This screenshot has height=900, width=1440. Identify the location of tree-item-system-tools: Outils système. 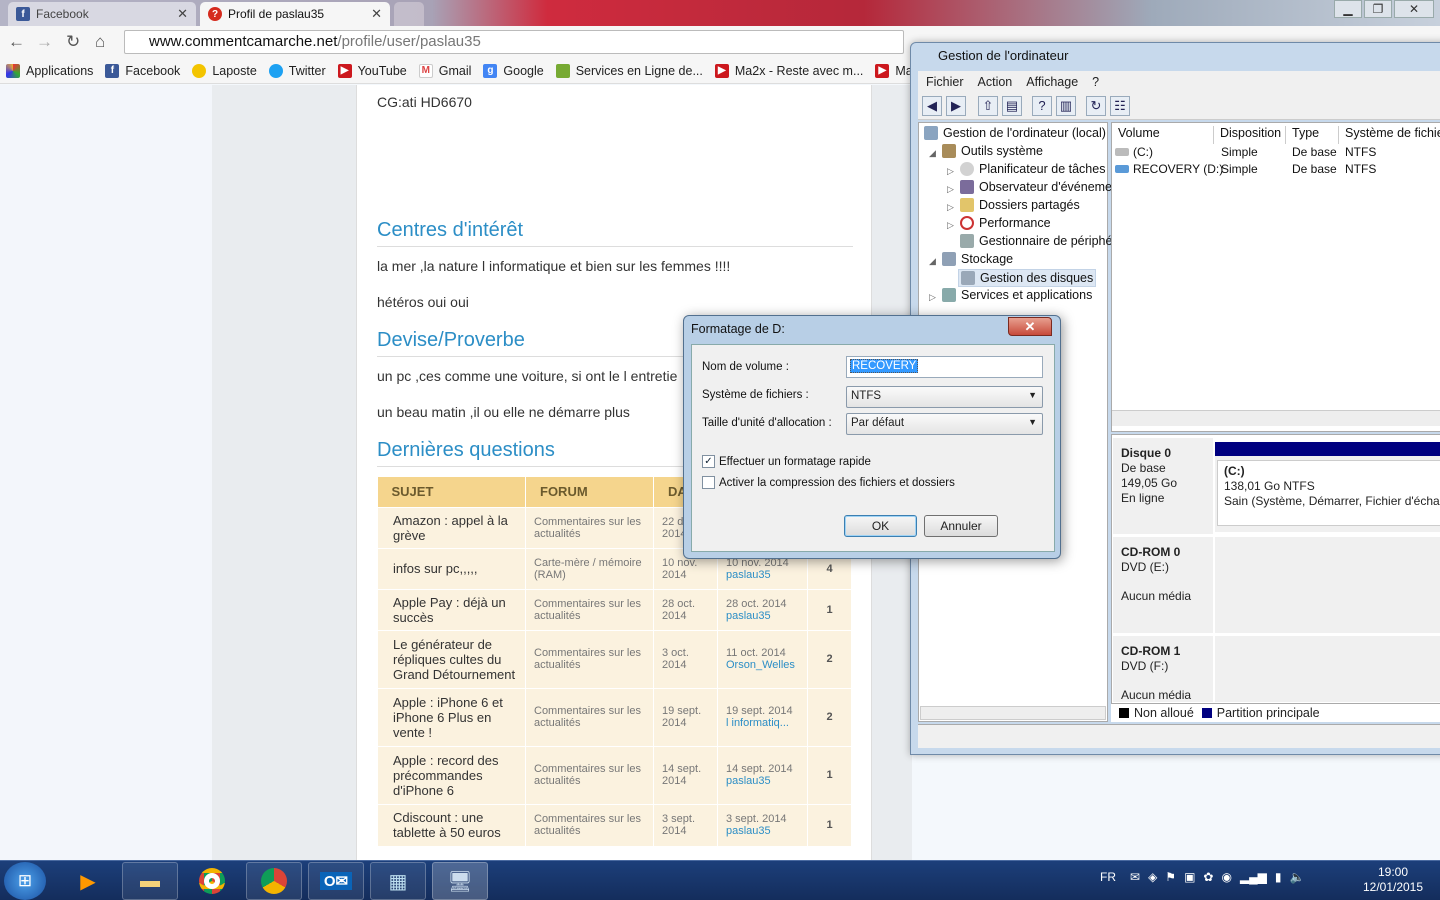
(992, 151).